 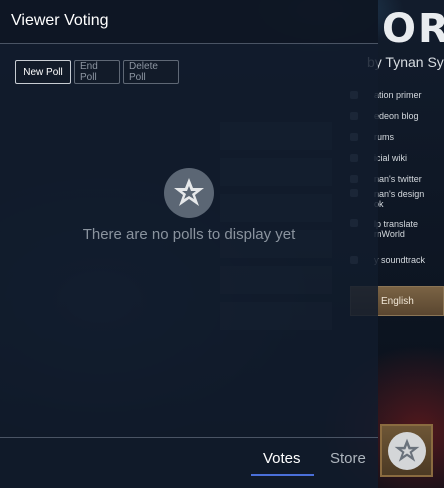 I want to click on panel-header: Viewer Voting, so click(x=189, y=22).